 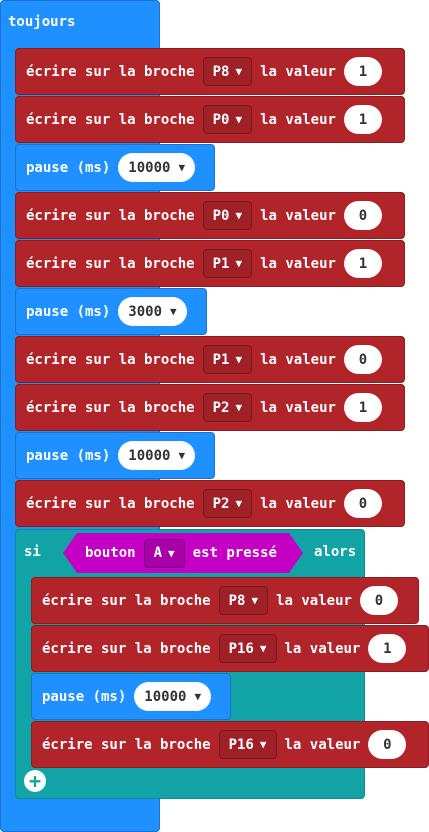 I want to click on digital-write-block: écrire sur la broche P0 ▼ la valeur 0, so click(x=210, y=215).